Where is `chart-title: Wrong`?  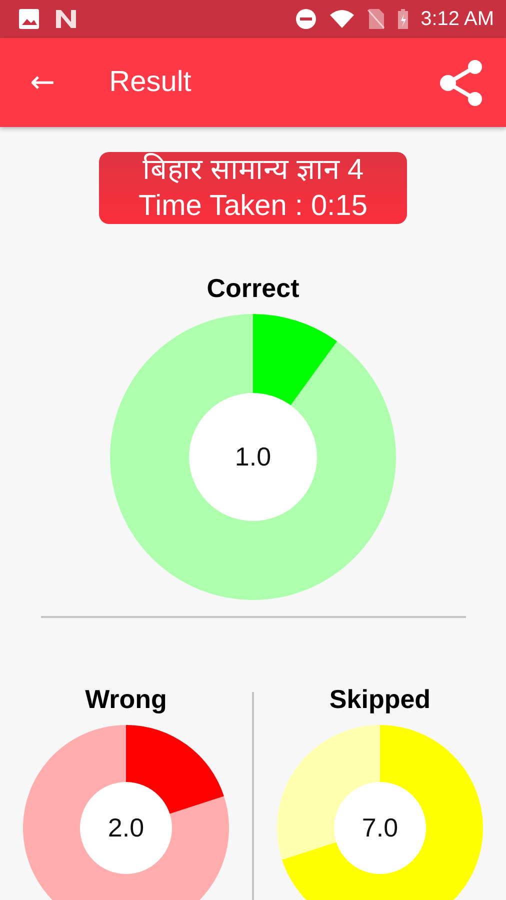
chart-title: Wrong is located at coordinates (126, 699).